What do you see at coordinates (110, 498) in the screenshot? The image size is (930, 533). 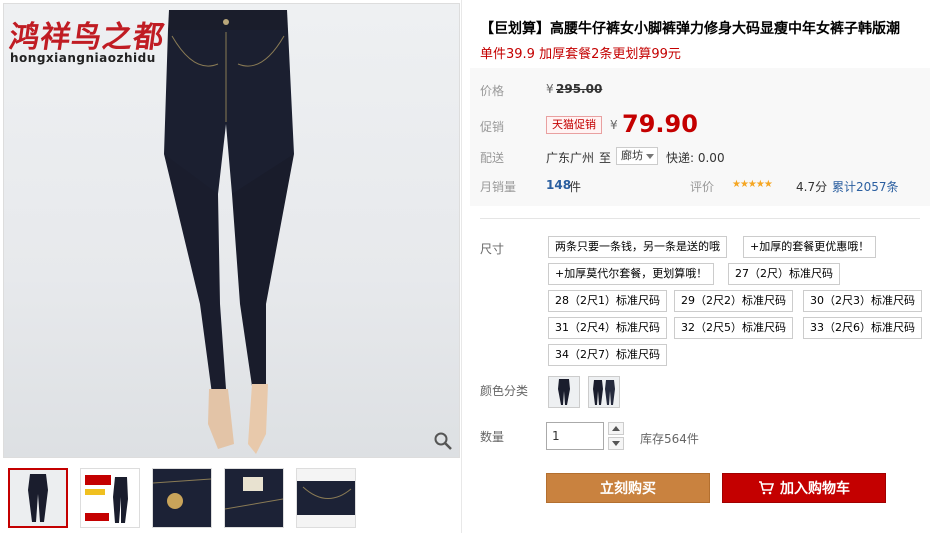 I see `thumb-promo-poster` at bounding box center [110, 498].